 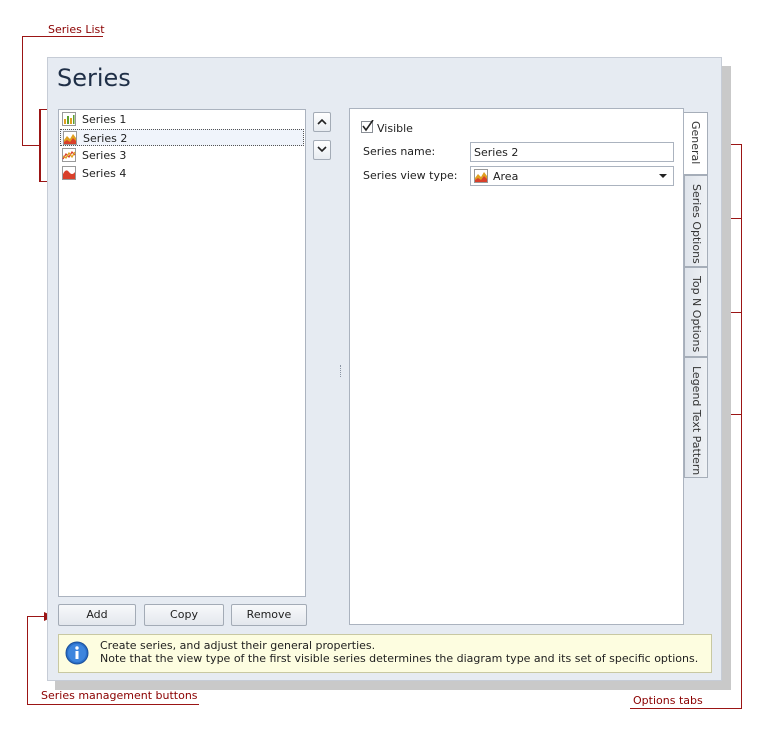 I want to click on move-up-button, so click(x=322, y=122).